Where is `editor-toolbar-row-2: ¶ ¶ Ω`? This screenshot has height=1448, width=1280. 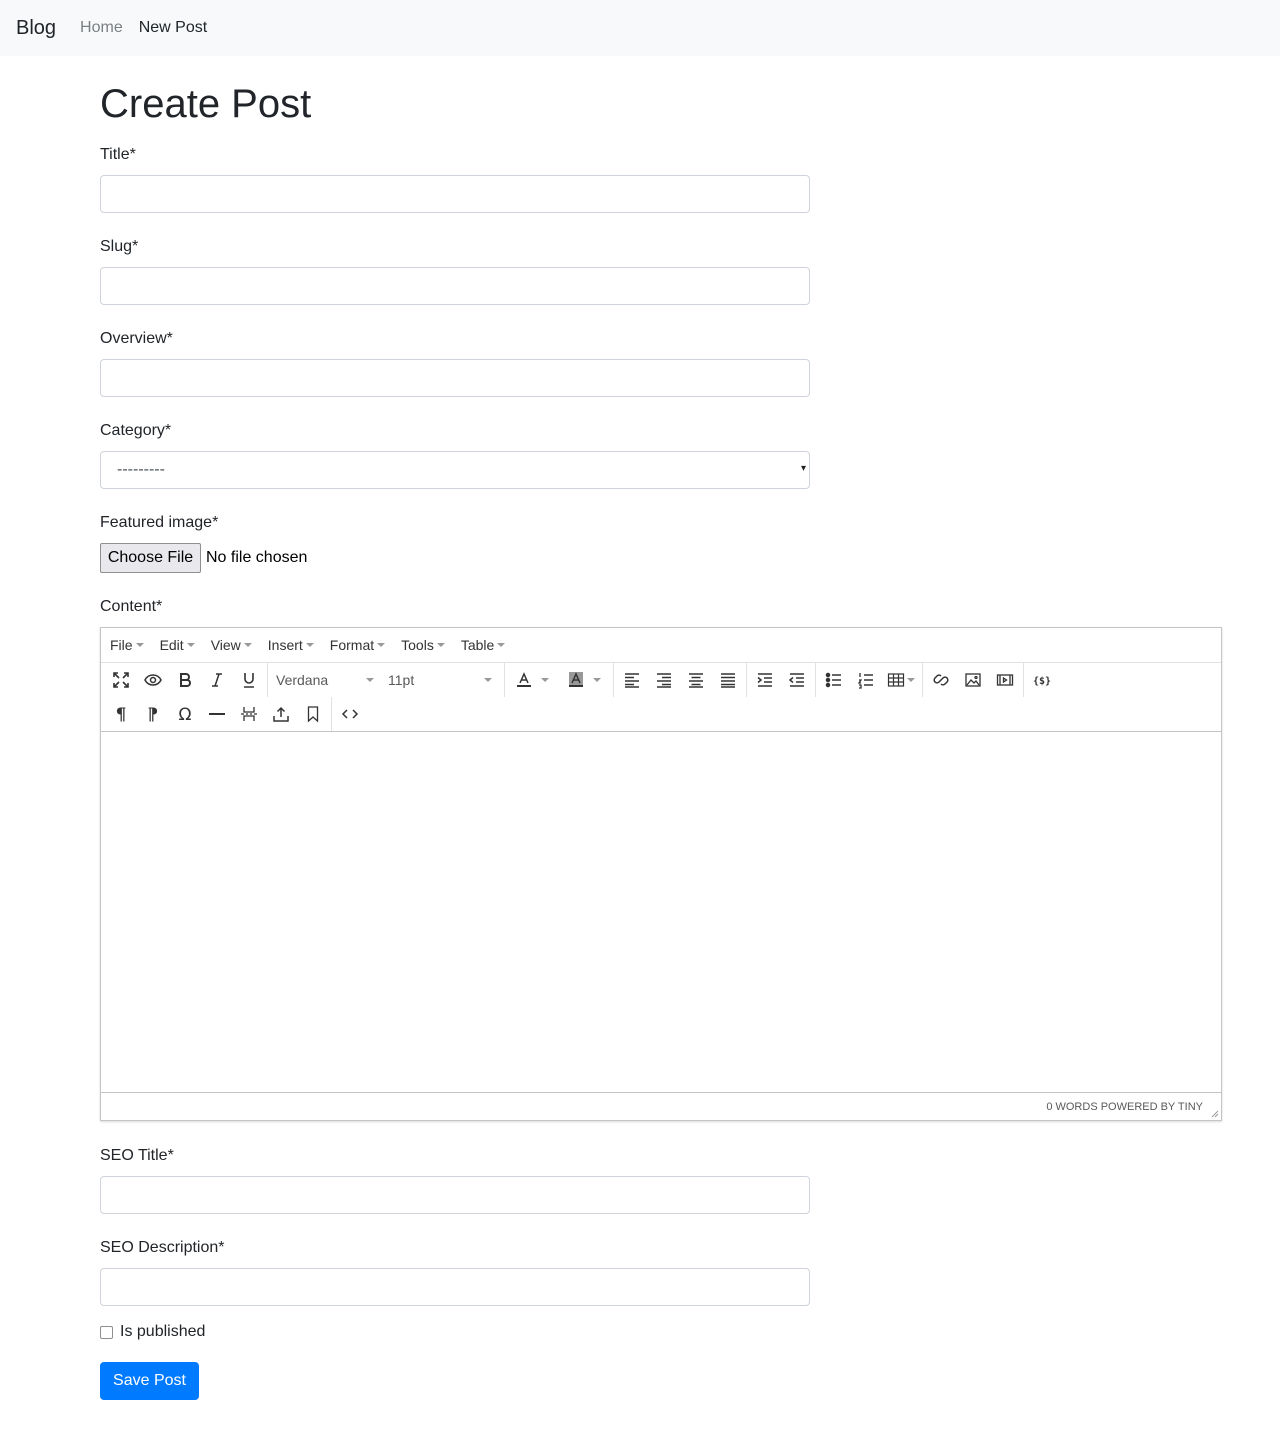 editor-toolbar-row-2: ¶ ¶ Ω is located at coordinates (661, 714).